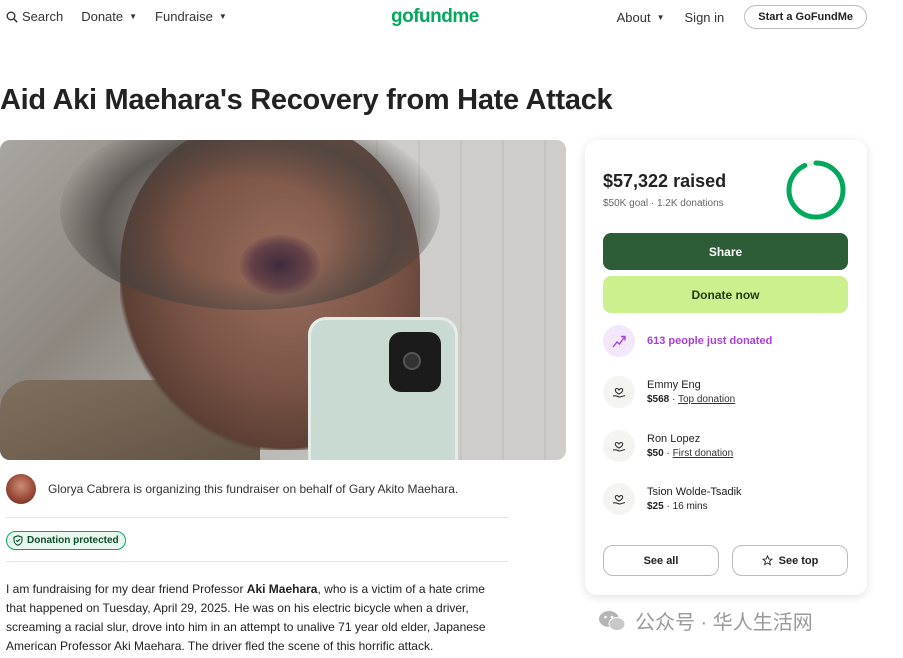  What do you see at coordinates (633, 17) in the screenshot?
I see `about-label: About` at bounding box center [633, 17].